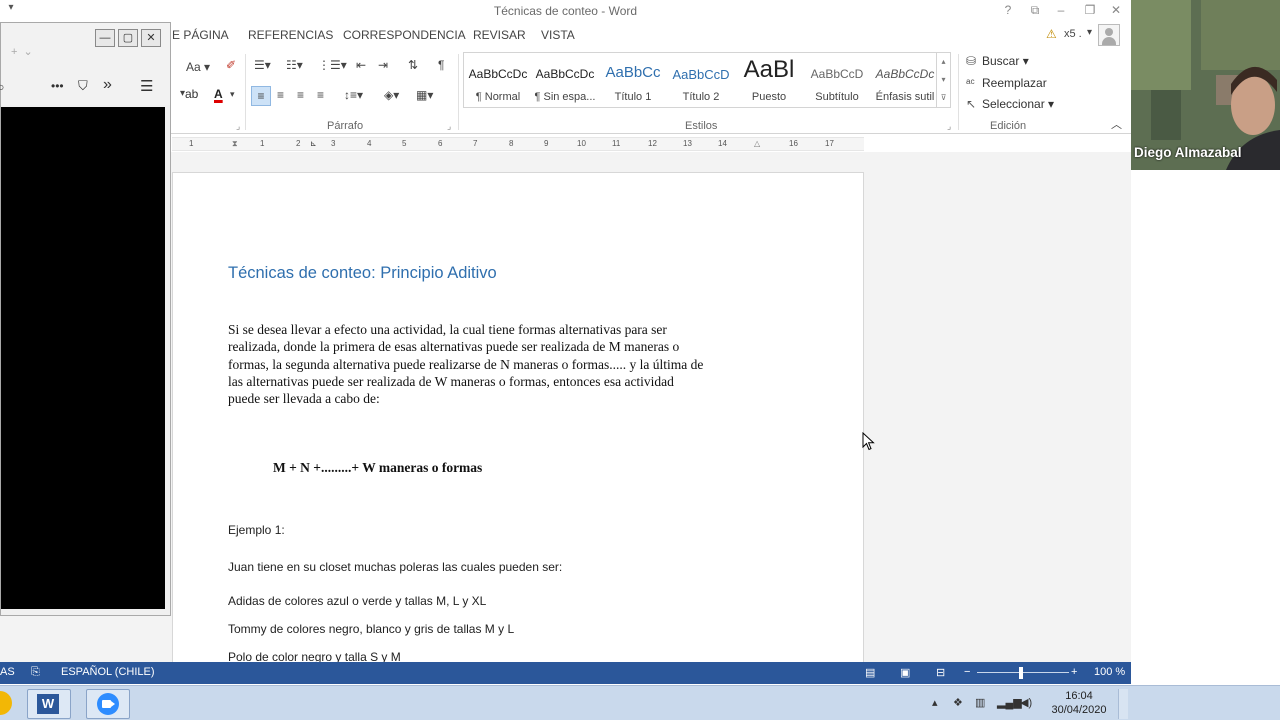  I want to click on gallery-scroll-up-icon: ▴, so click(943, 62).